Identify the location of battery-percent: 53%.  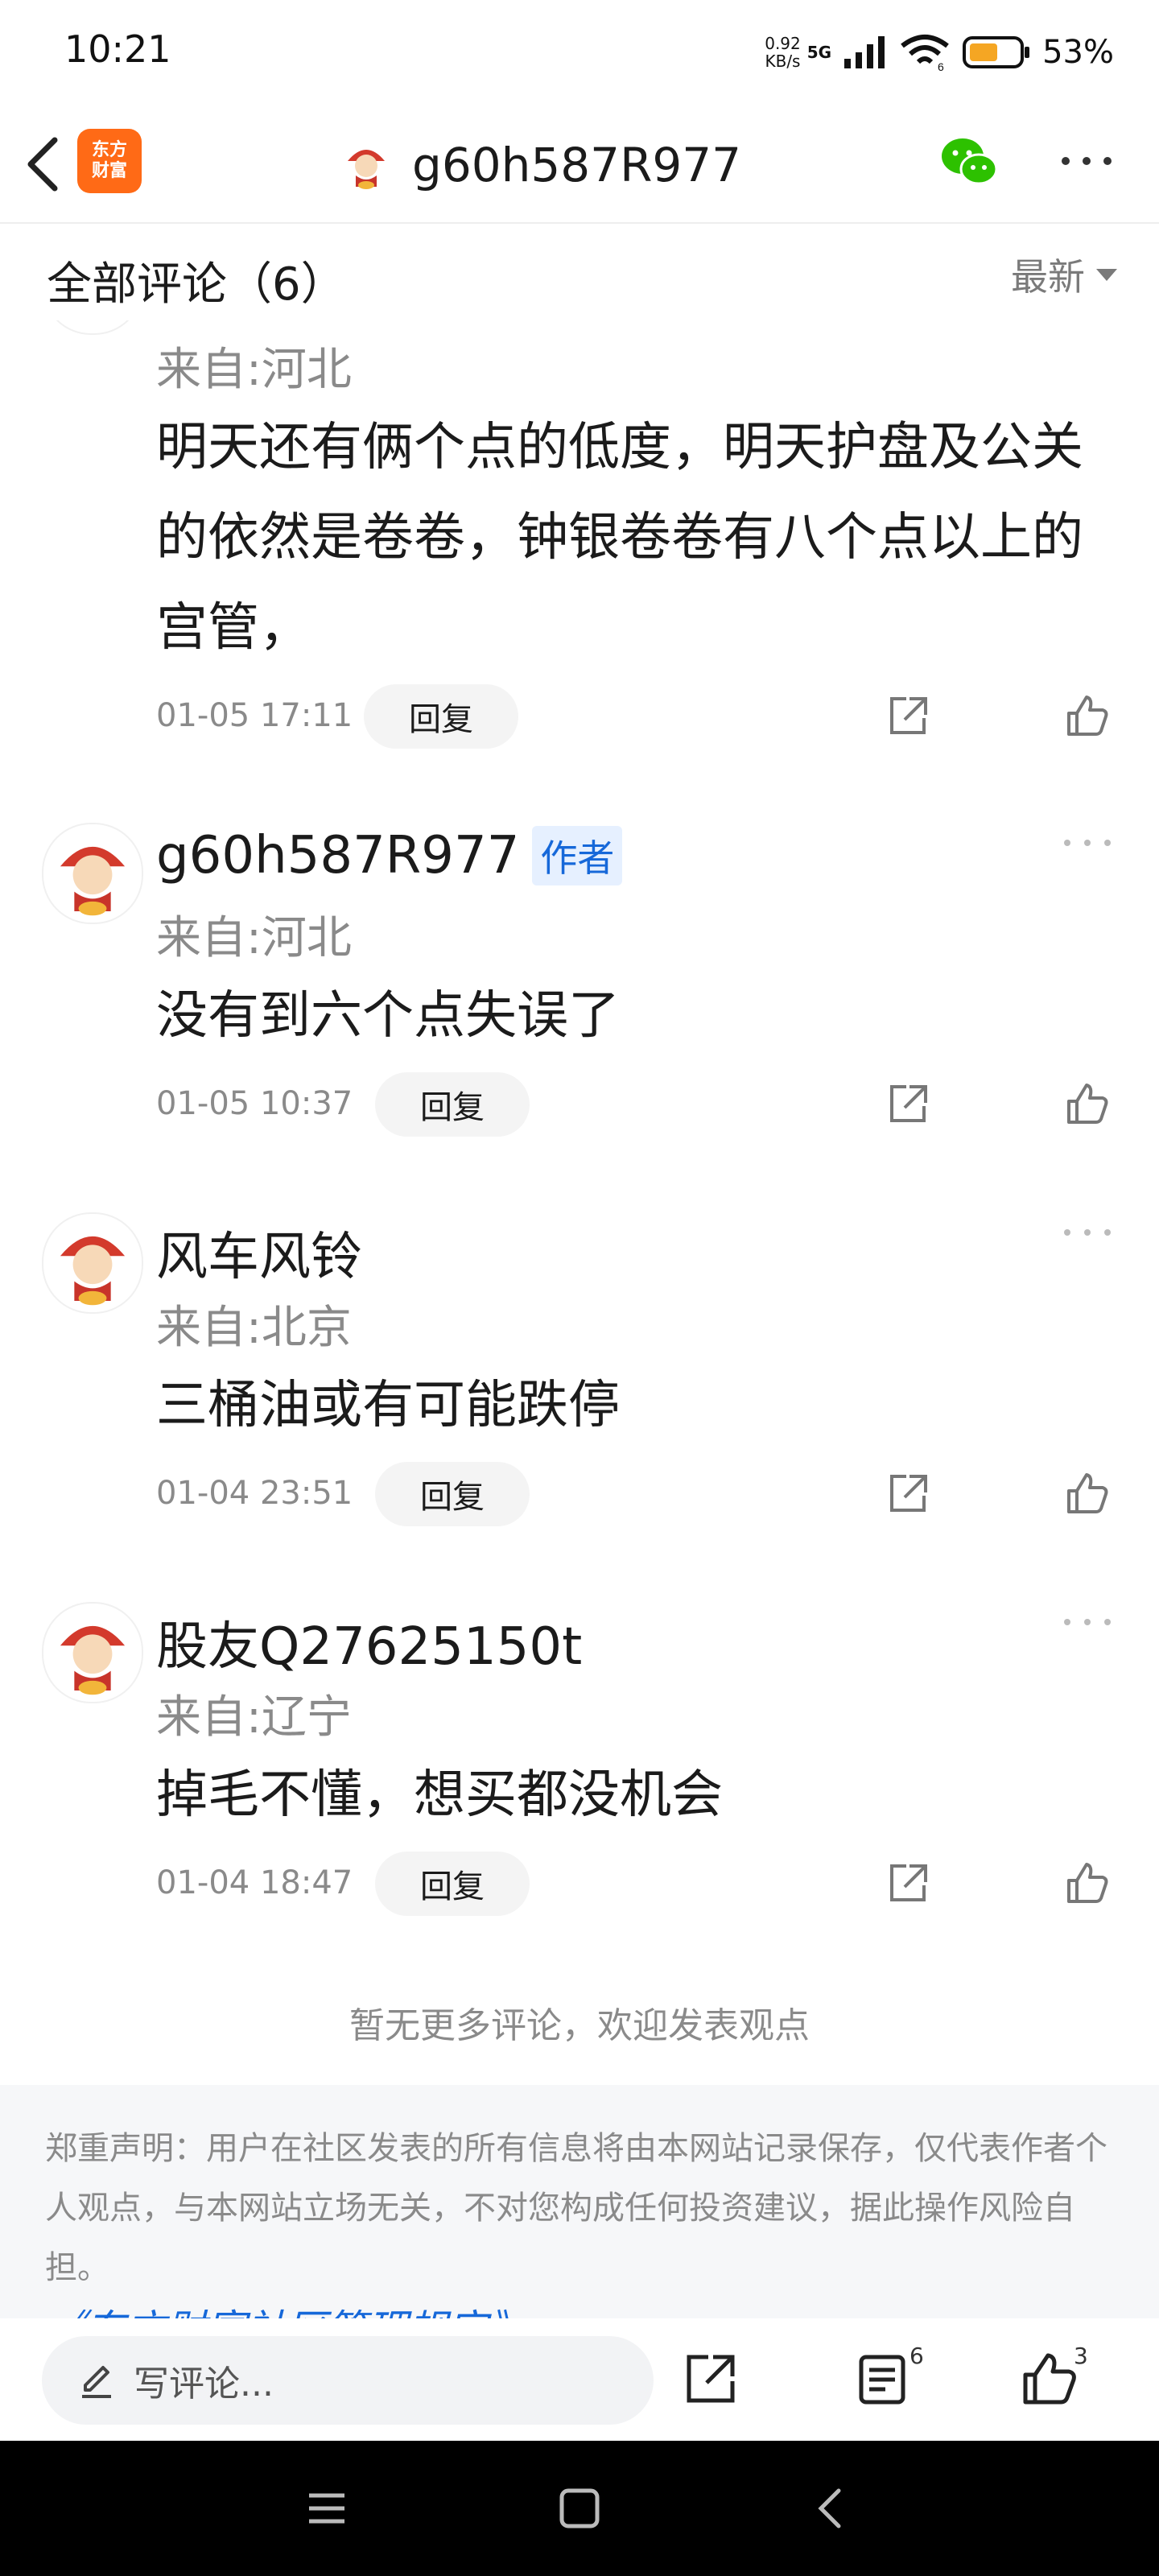
(1078, 53).